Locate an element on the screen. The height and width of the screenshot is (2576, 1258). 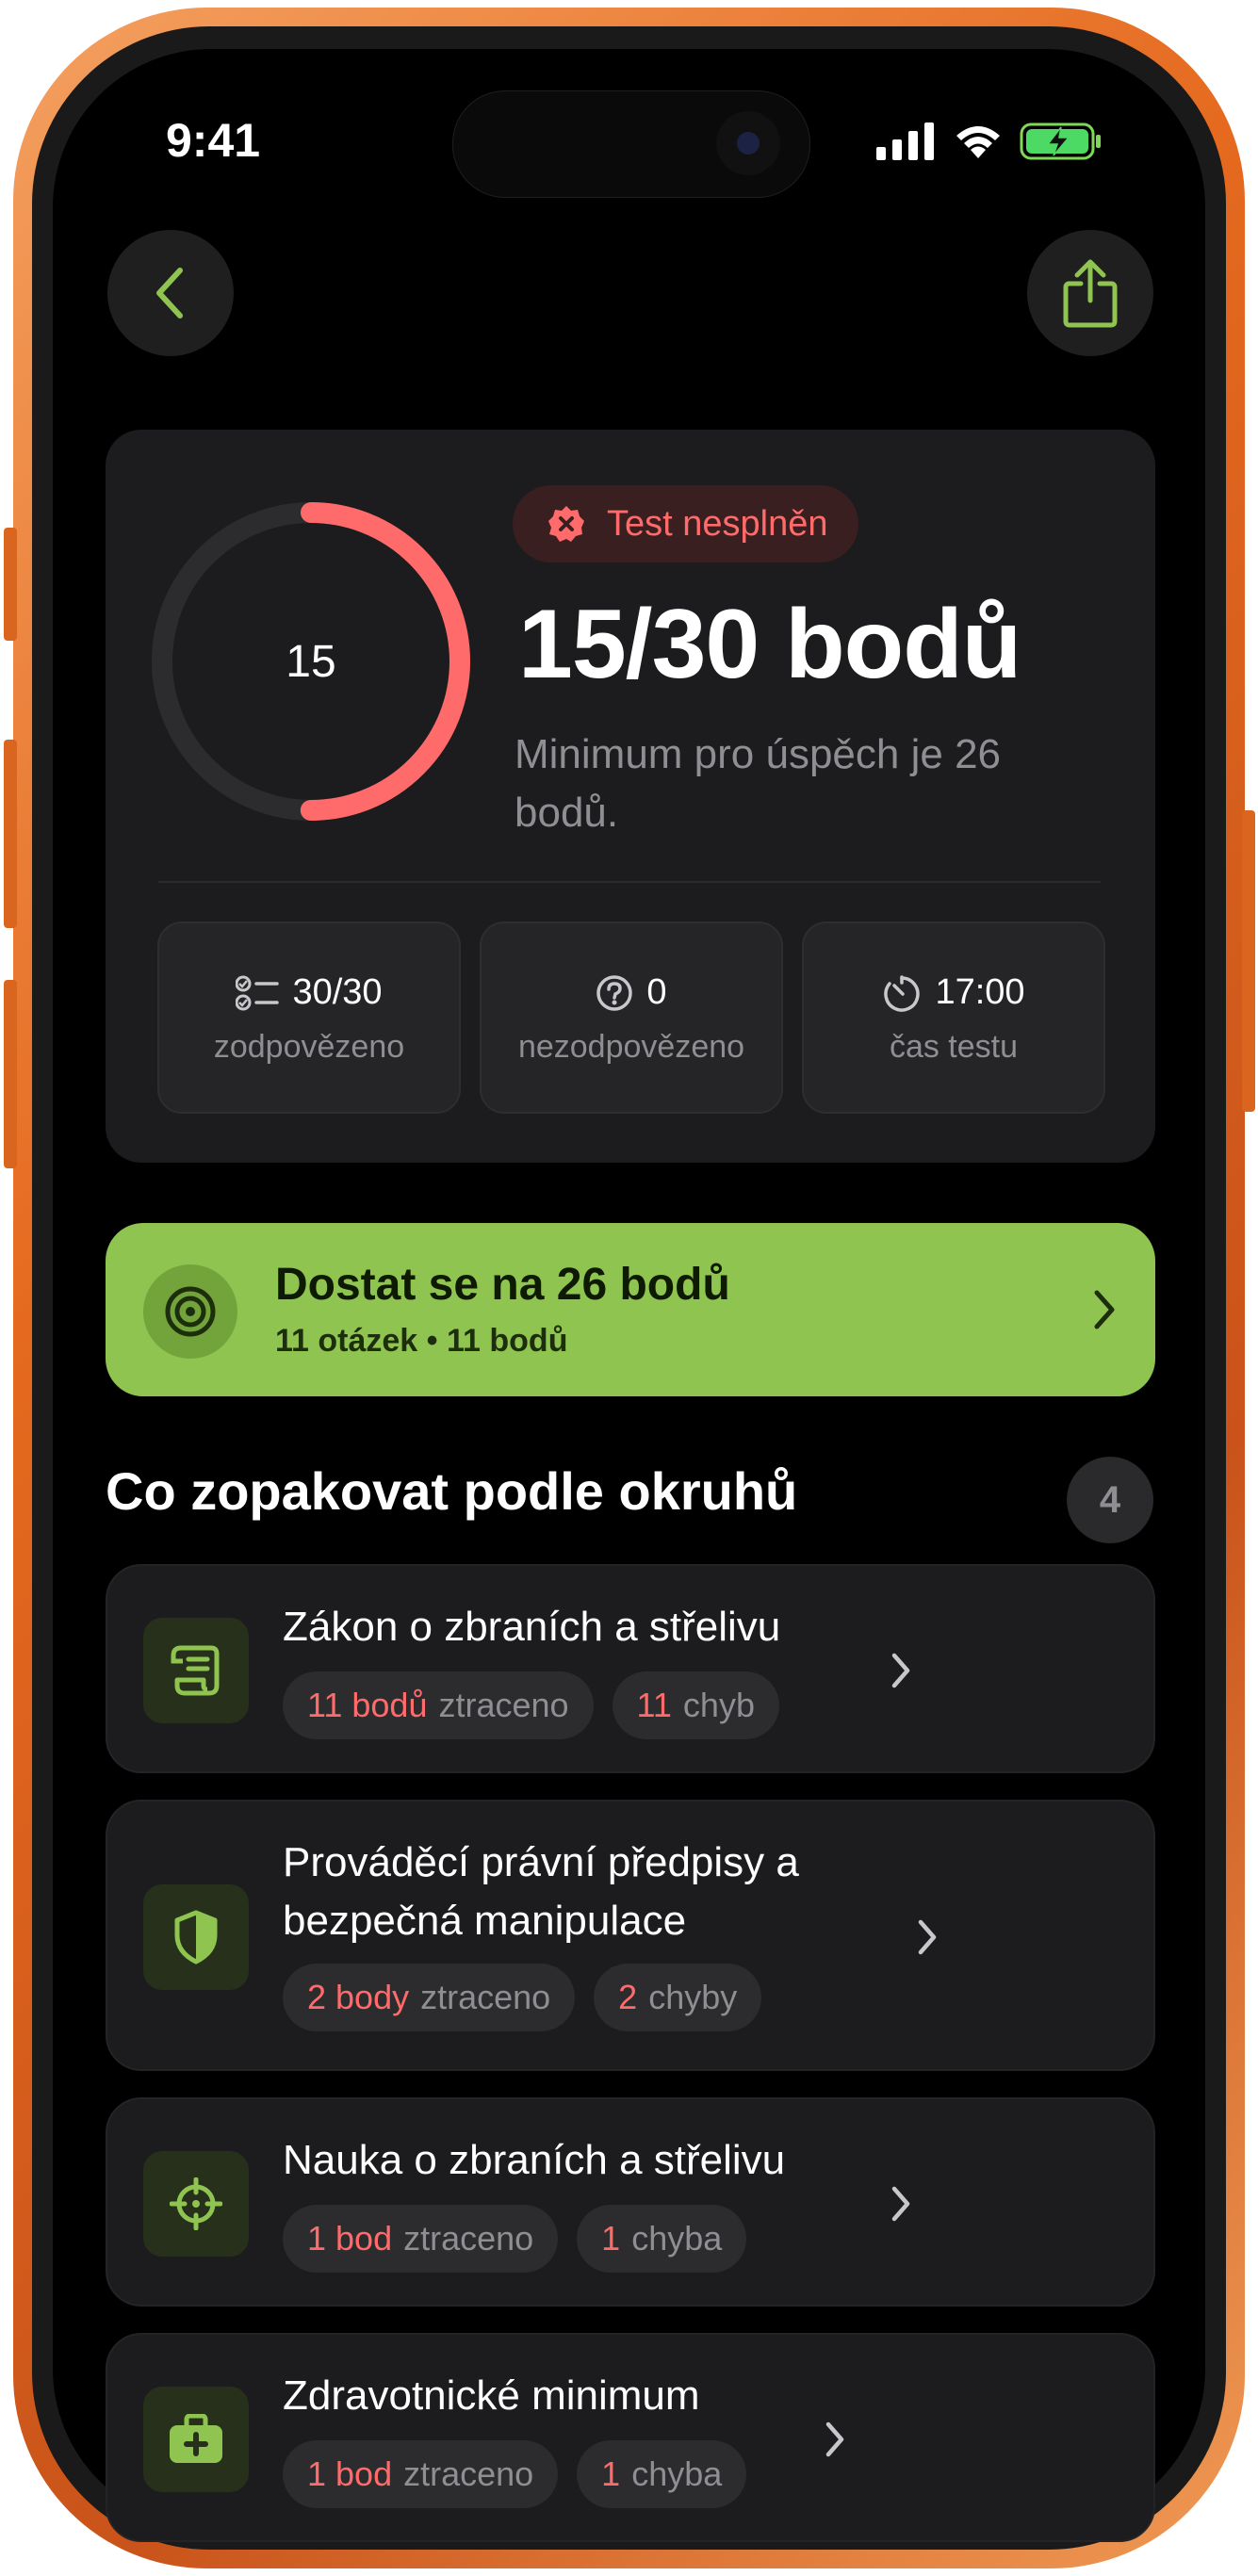
share-button is located at coordinates (1090, 293).